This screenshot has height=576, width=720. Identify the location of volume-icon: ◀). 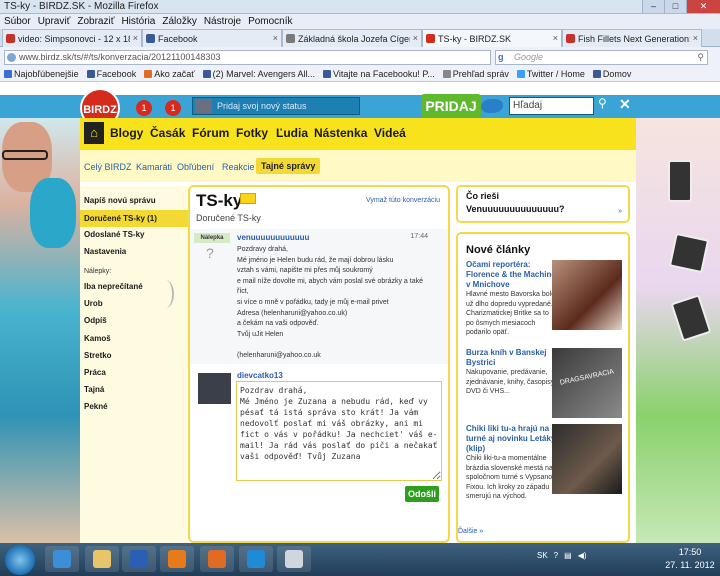
(582, 555).